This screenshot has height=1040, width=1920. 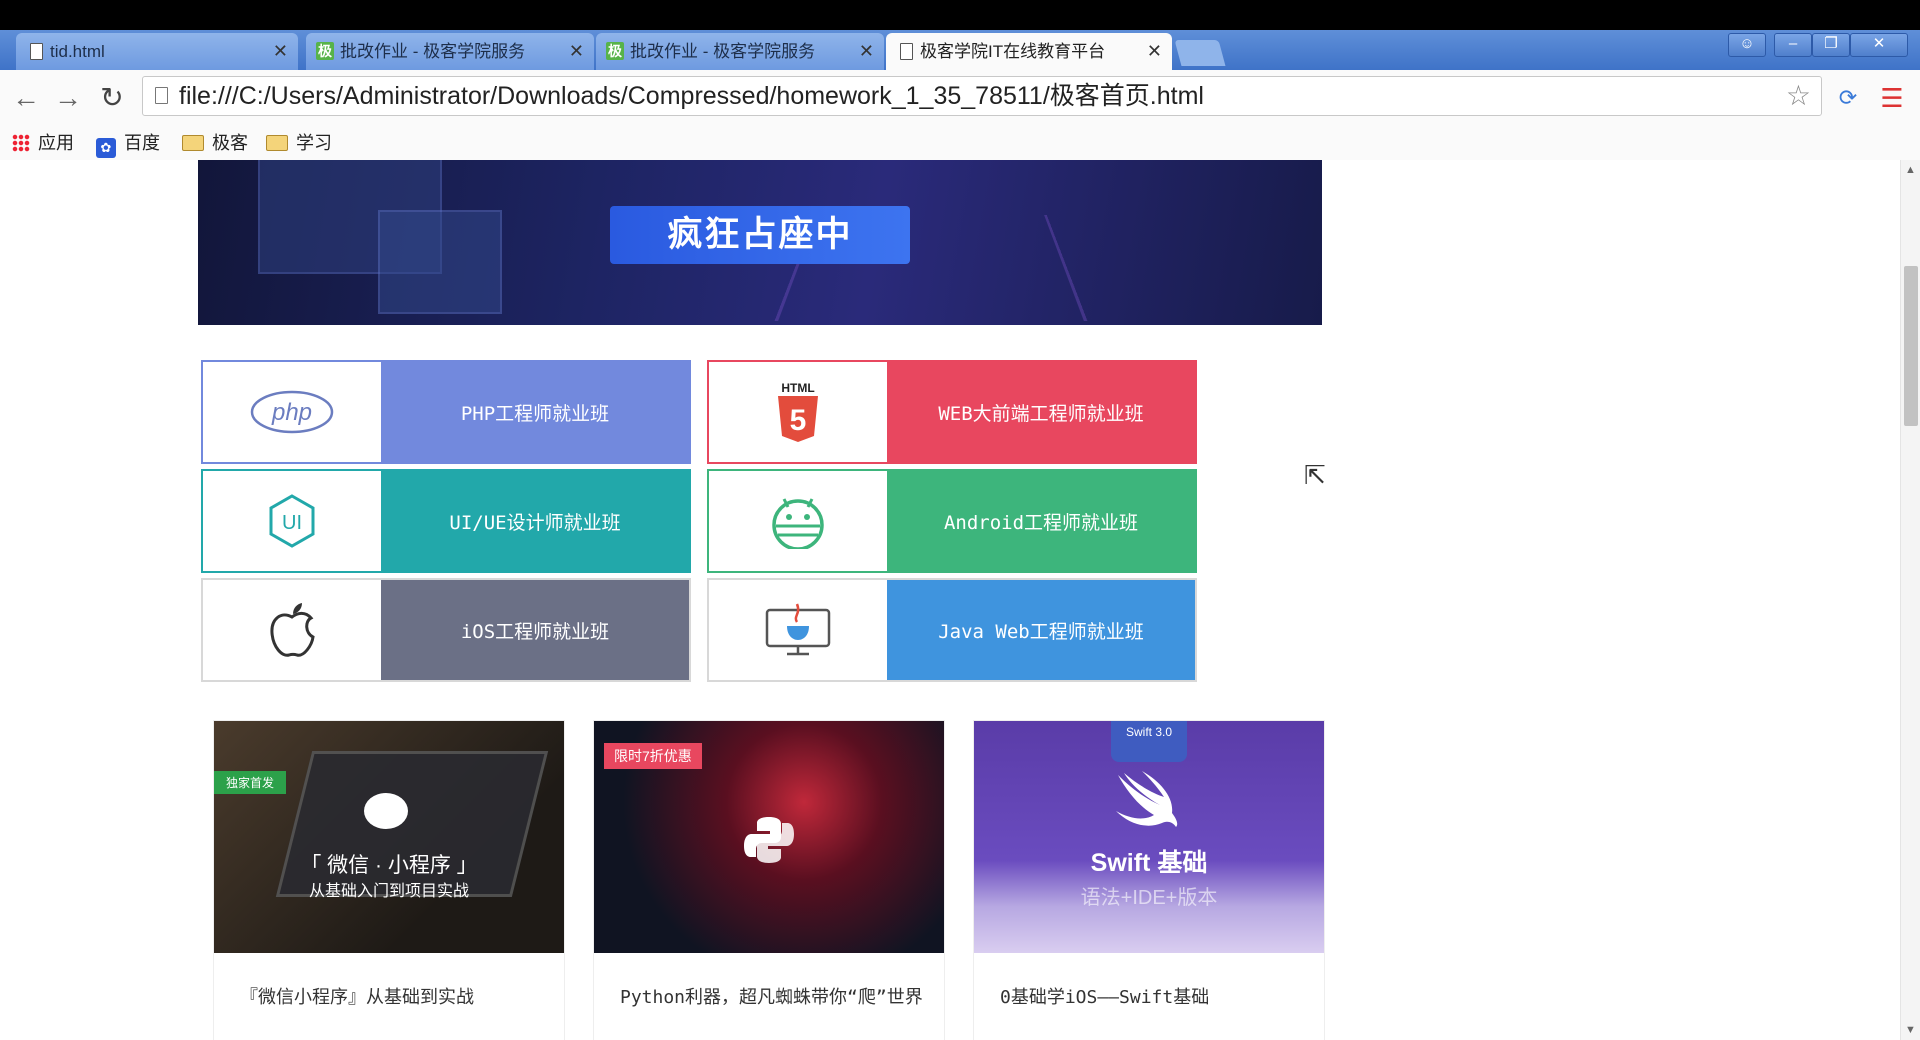 What do you see at coordinates (26, 98) in the screenshot?
I see `back-arrow-icon: ←` at bounding box center [26, 98].